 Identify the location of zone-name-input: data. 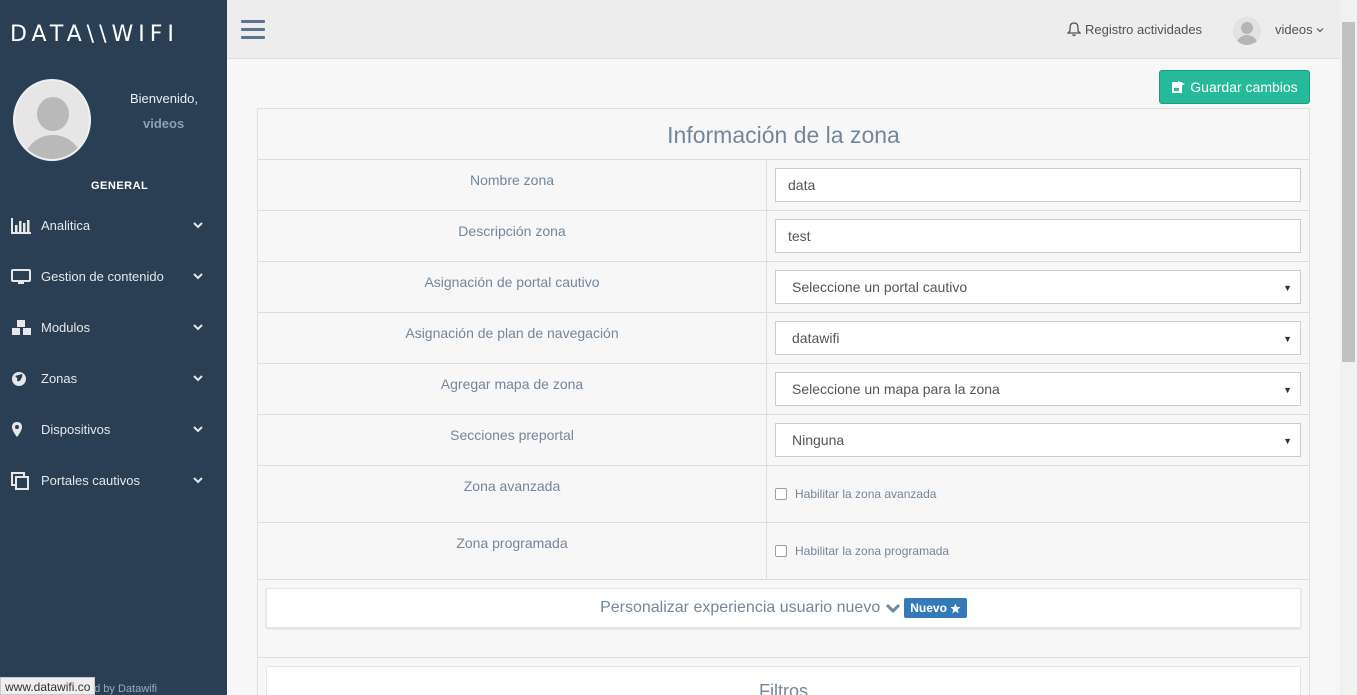
(1038, 185).